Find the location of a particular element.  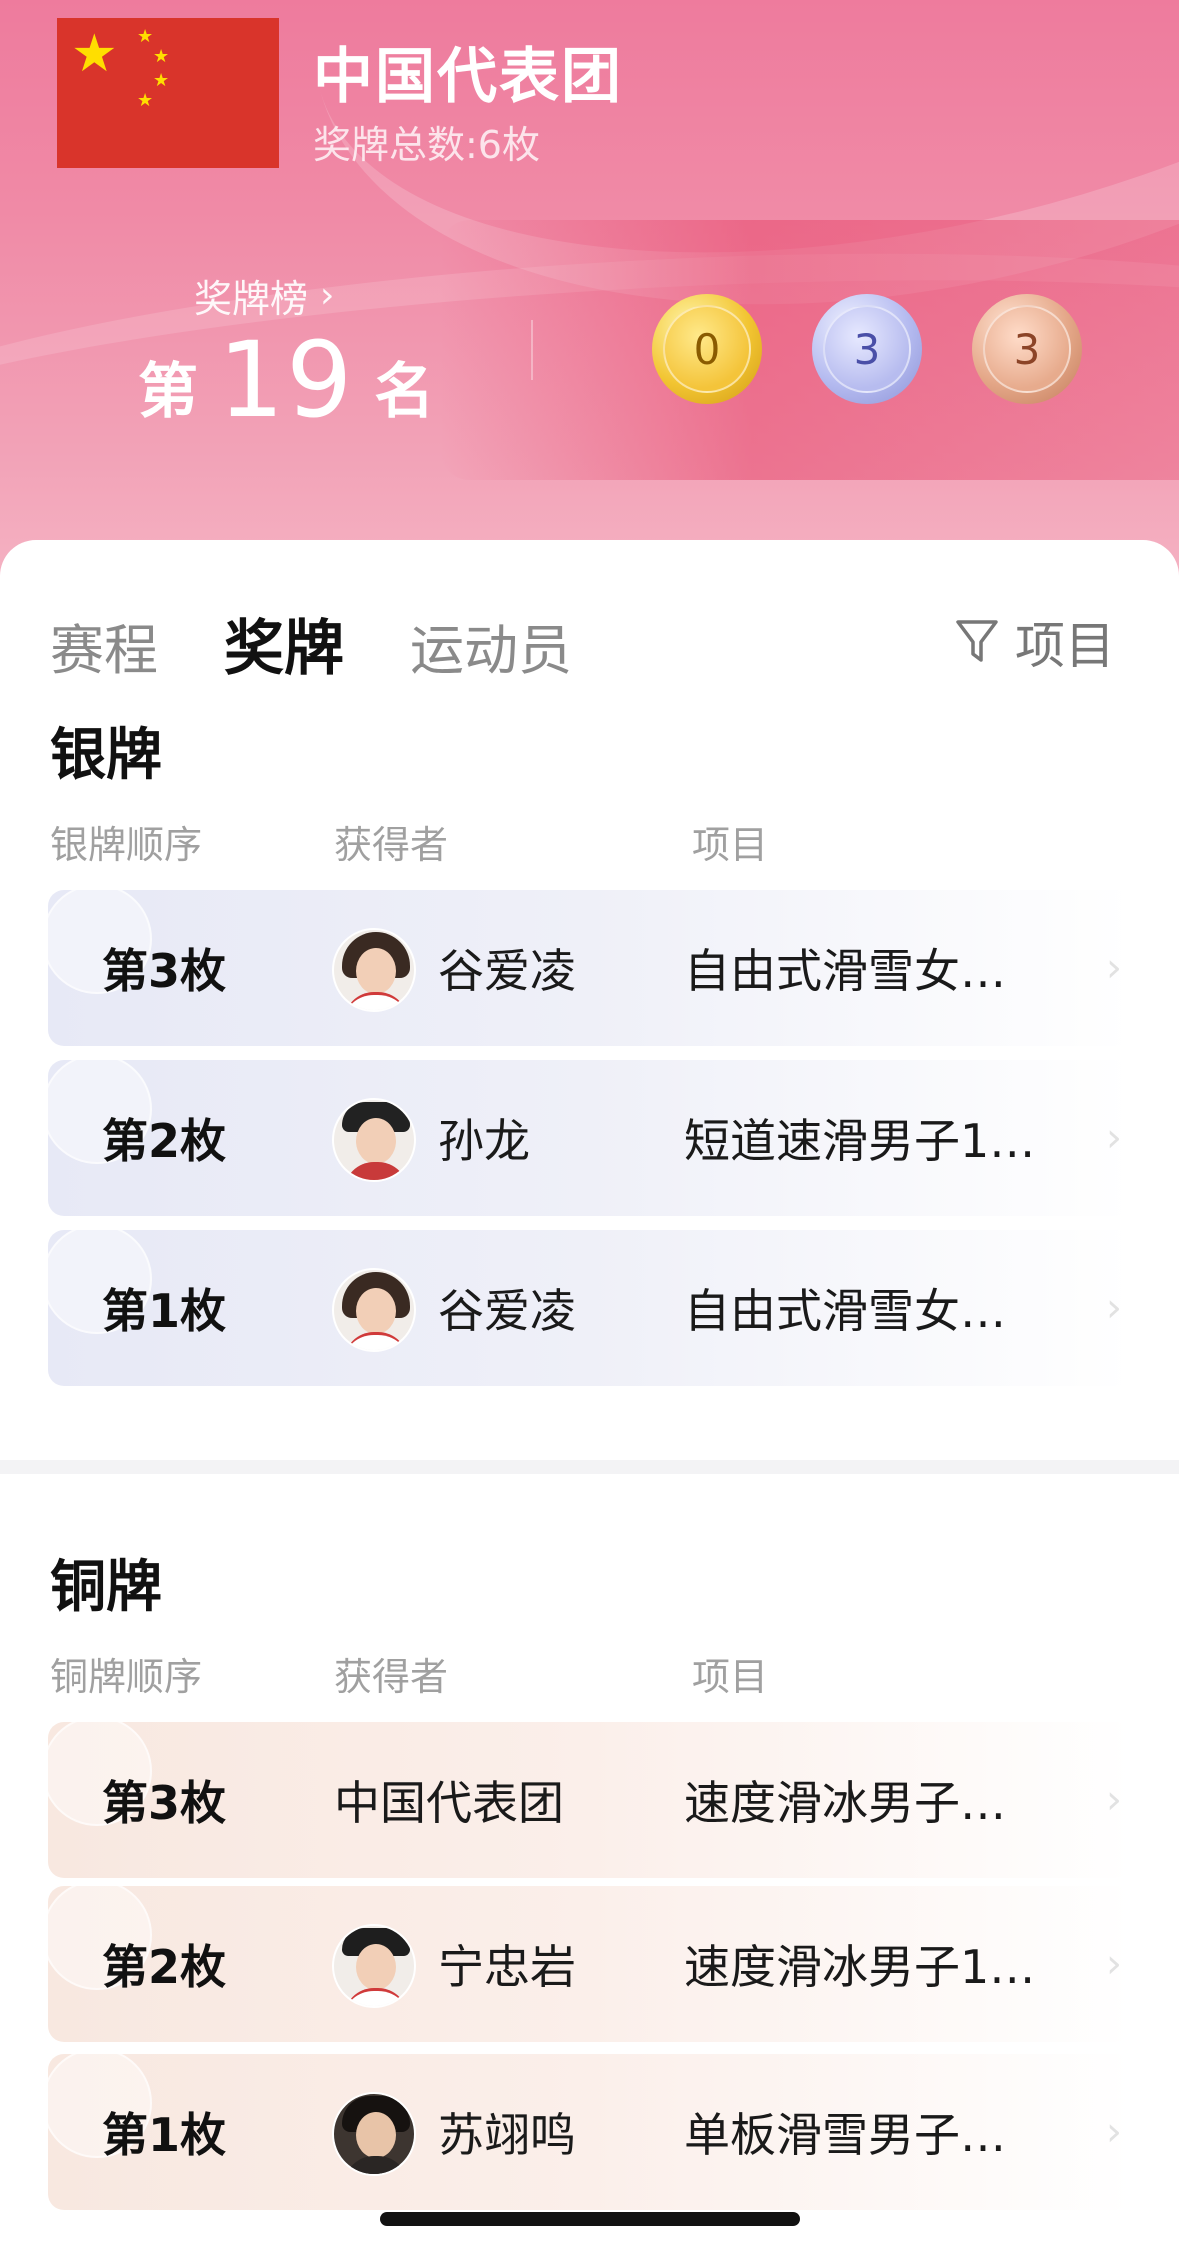

rank-display: 第 19 名 is located at coordinates (286, 380).